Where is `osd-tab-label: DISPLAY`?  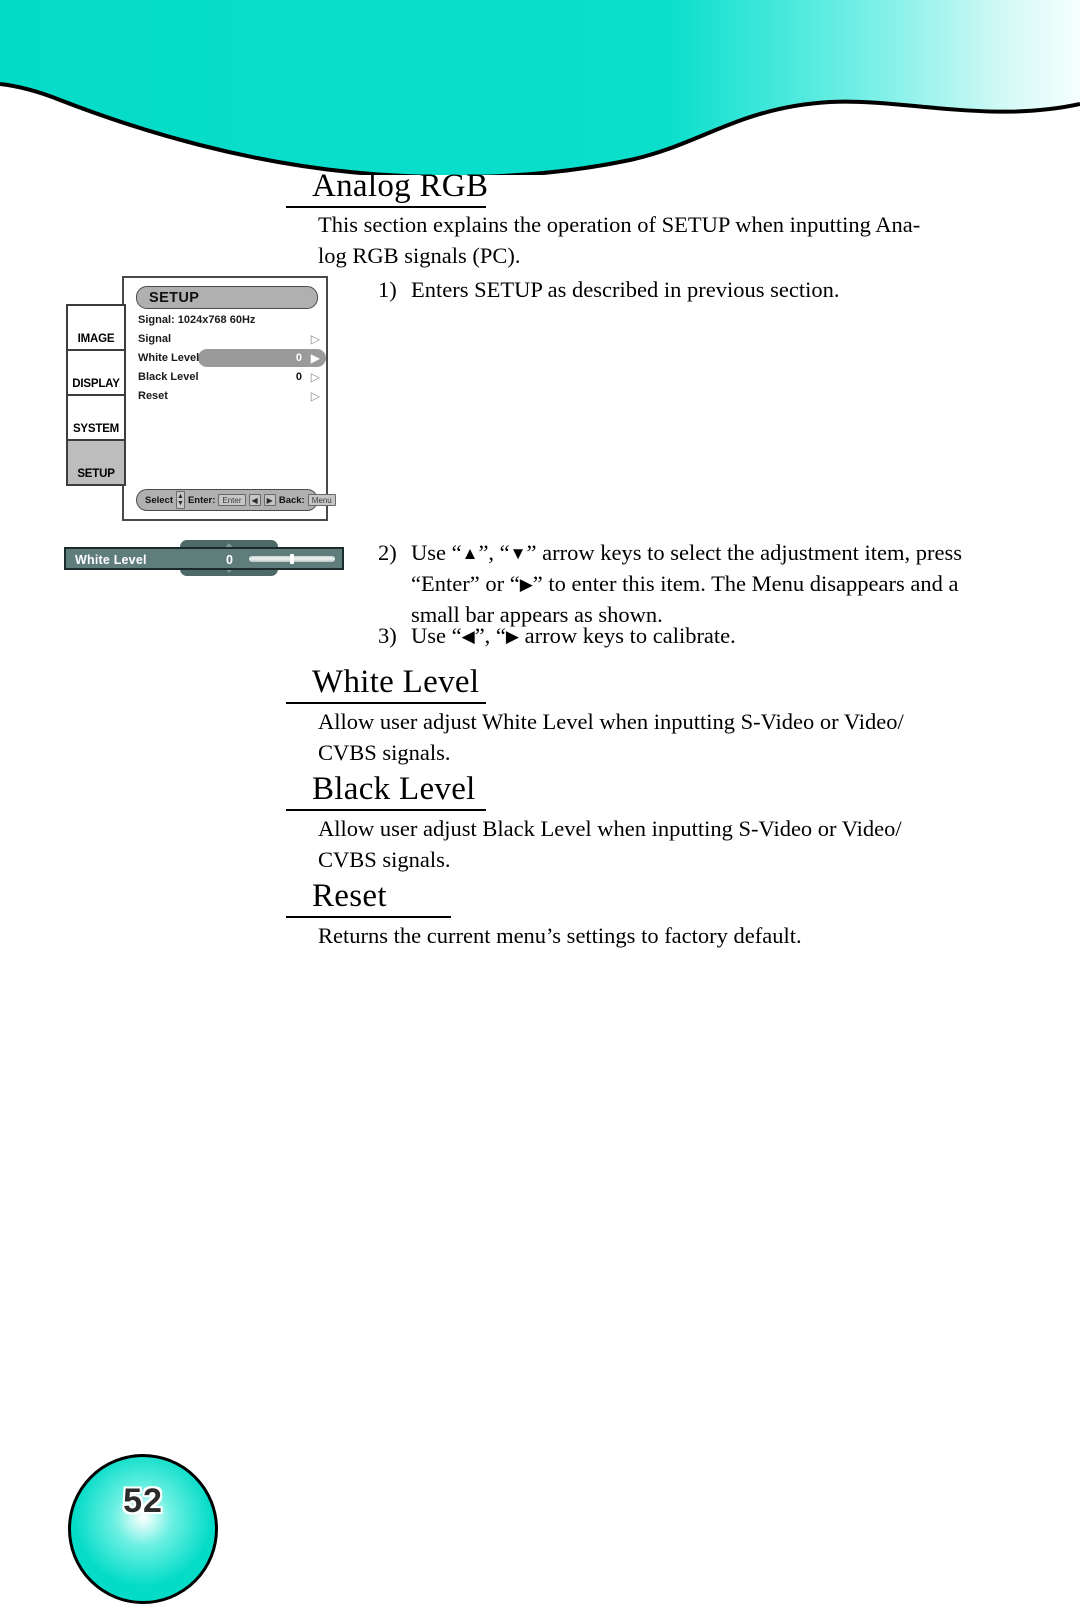
osd-tab-label: DISPLAY is located at coordinates (96, 384).